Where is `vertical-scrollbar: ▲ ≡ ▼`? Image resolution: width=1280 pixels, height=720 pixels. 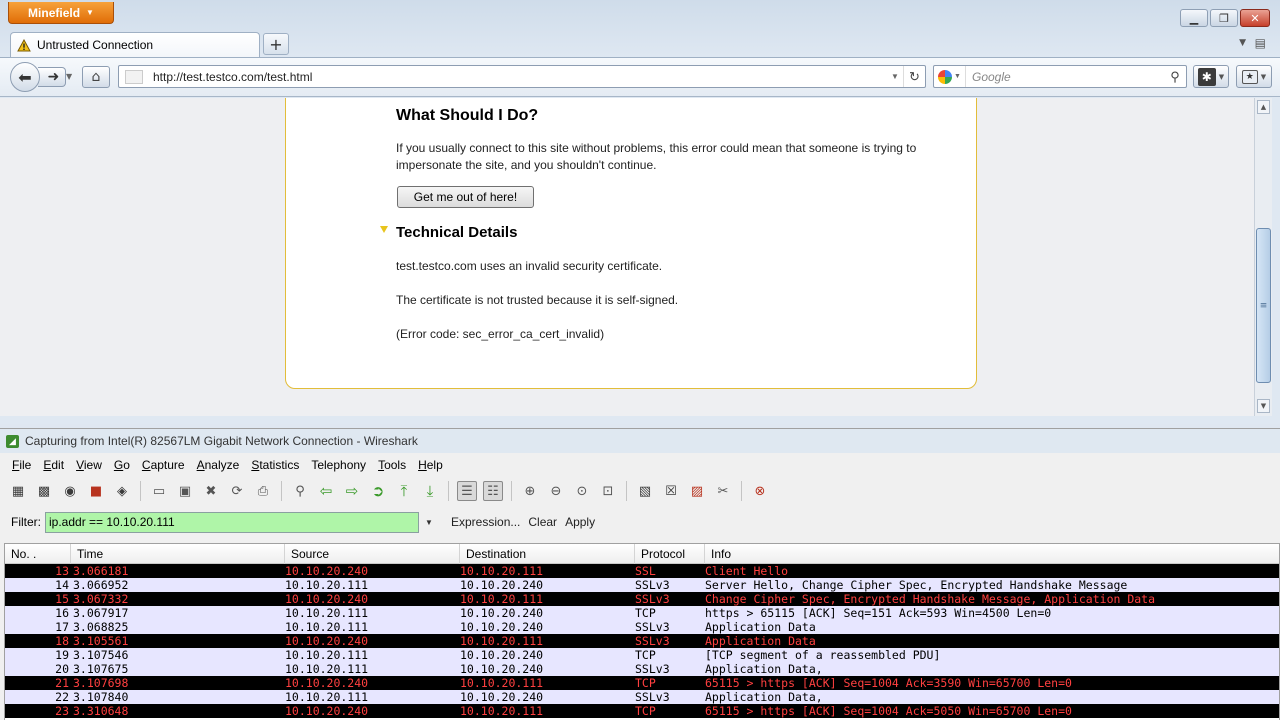 vertical-scrollbar: ▲ ≡ ▼ is located at coordinates (1263, 257).